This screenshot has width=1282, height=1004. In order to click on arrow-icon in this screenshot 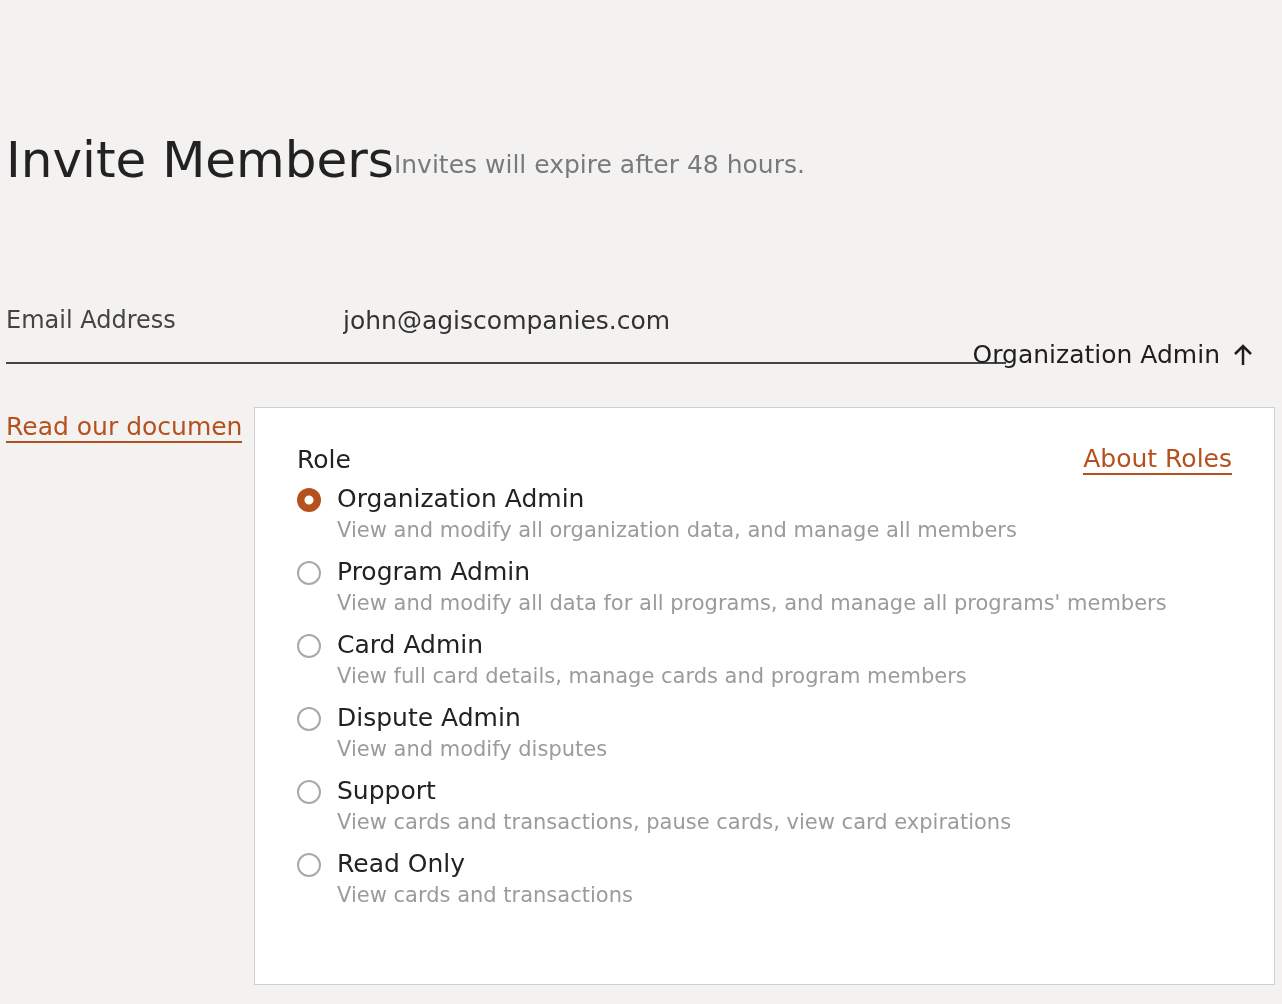, I will do `click(1243, 354)`.